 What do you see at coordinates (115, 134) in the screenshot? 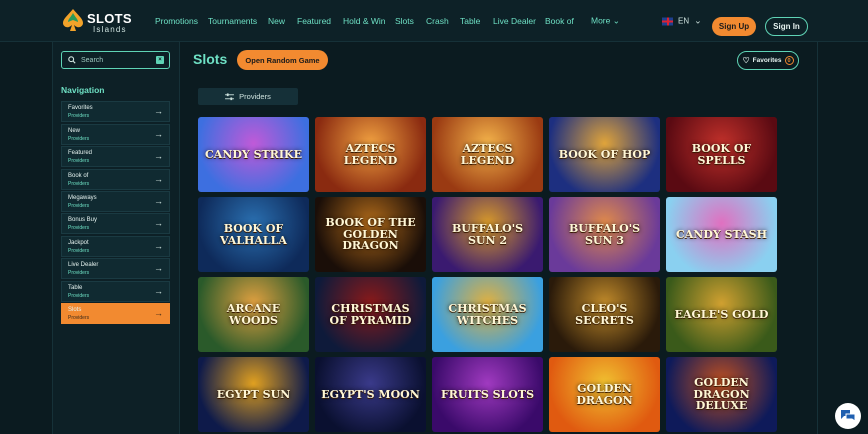
I see `sidebar-item-new: New Providers →` at bounding box center [115, 134].